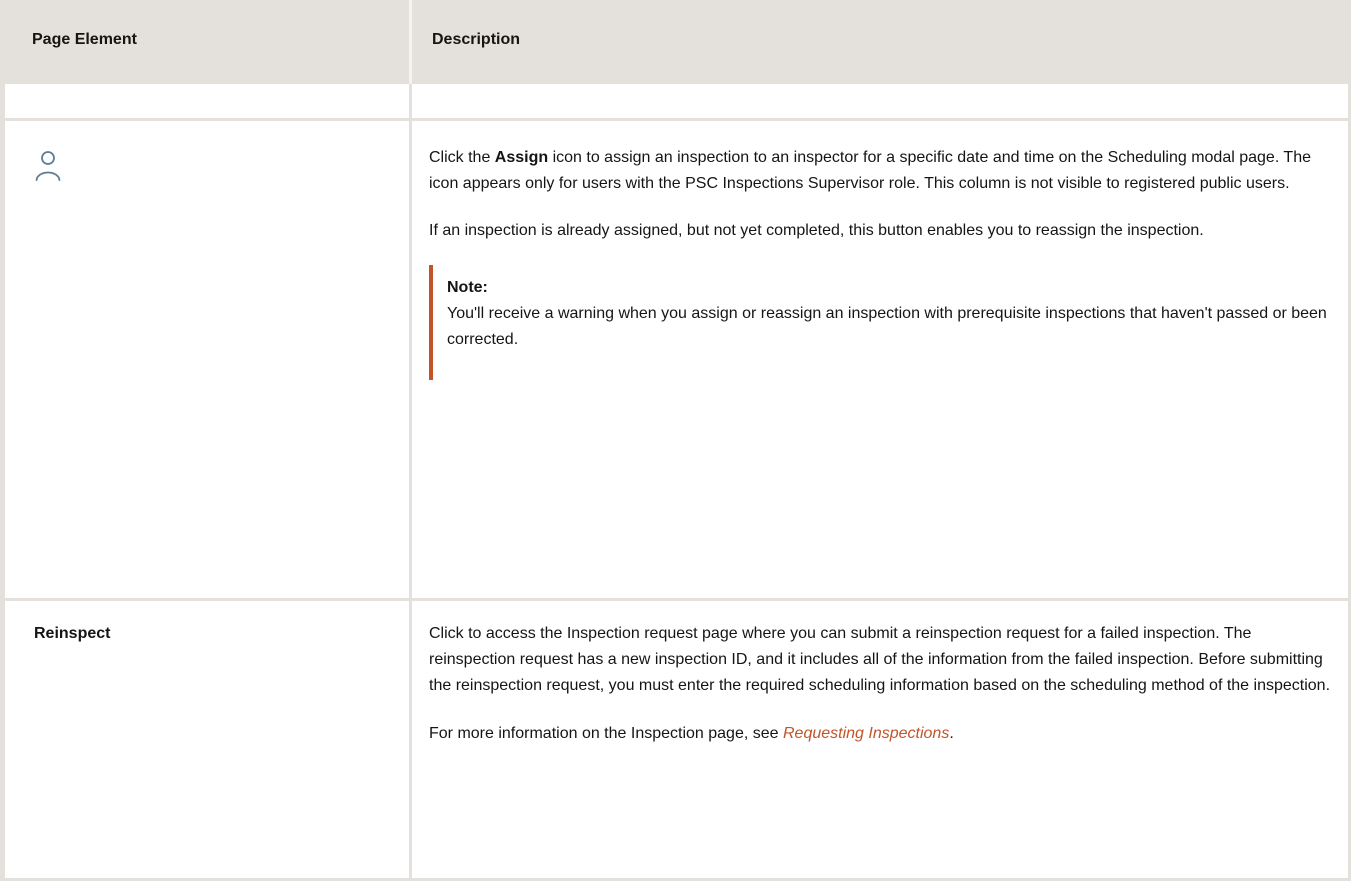 Image resolution: width=1351 pixels, height=881 pixels. Describe the element at coordinates (462, 157) in the screenshot. I see `assign-desc-text: Click the` at that location.